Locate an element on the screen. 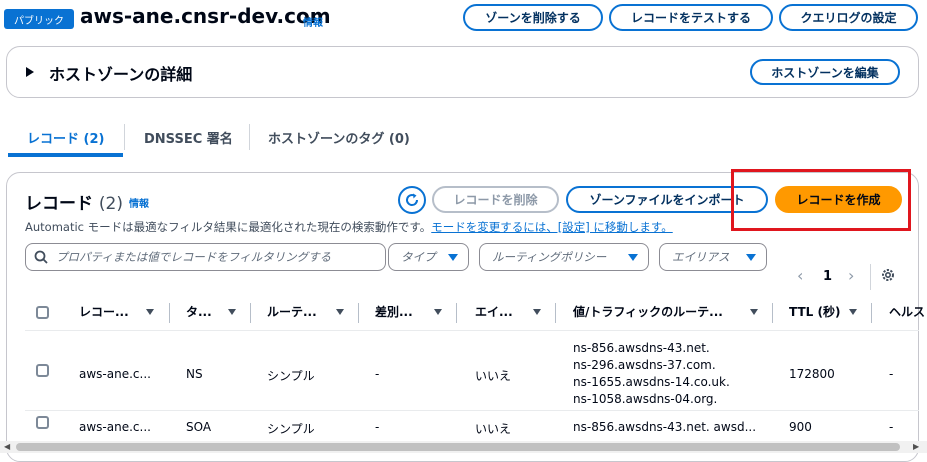  gear-icon is located at coordinates (888, 275).